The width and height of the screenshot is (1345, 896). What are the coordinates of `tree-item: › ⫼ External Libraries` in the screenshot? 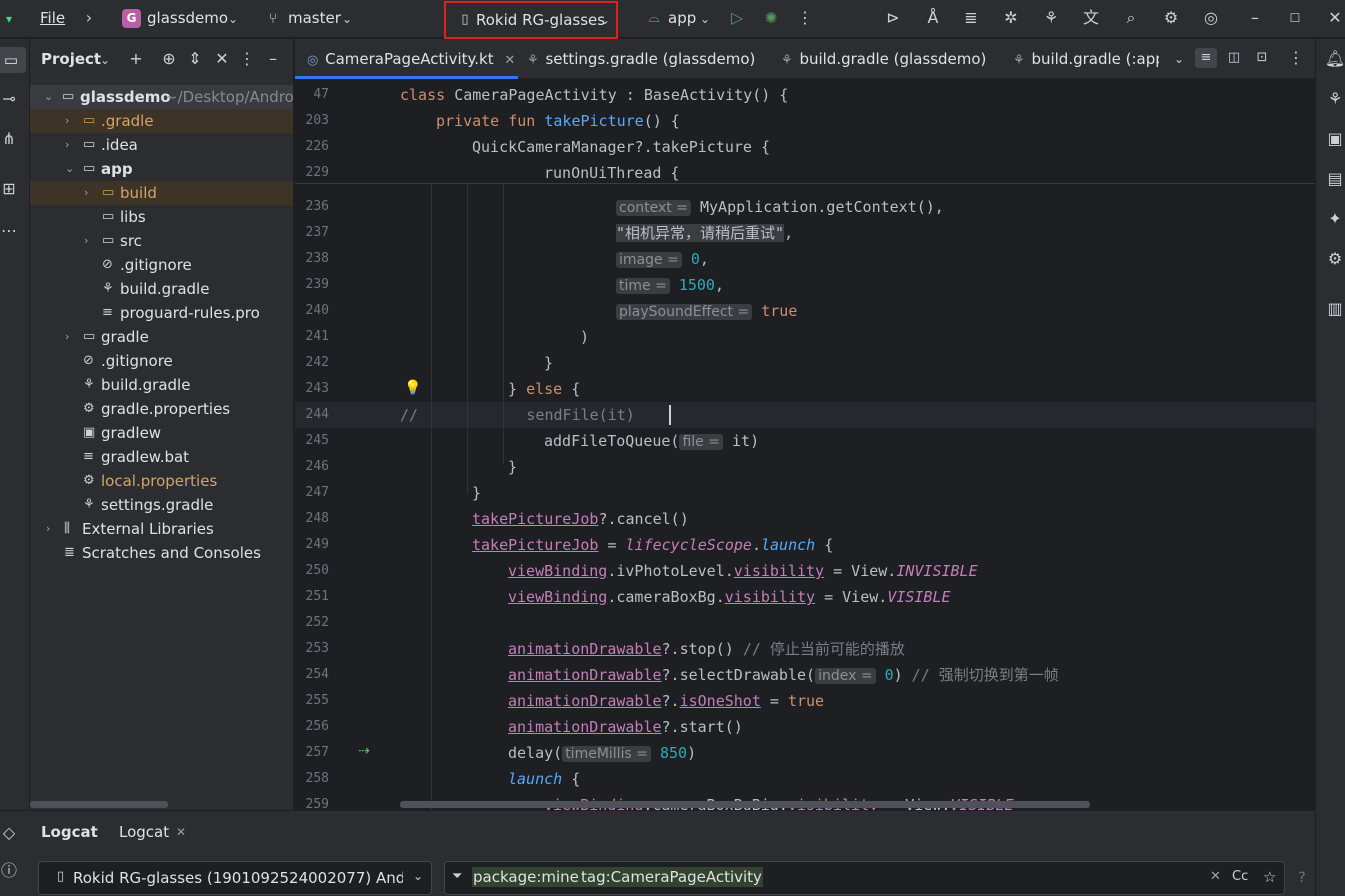 It's located at (161, 529).